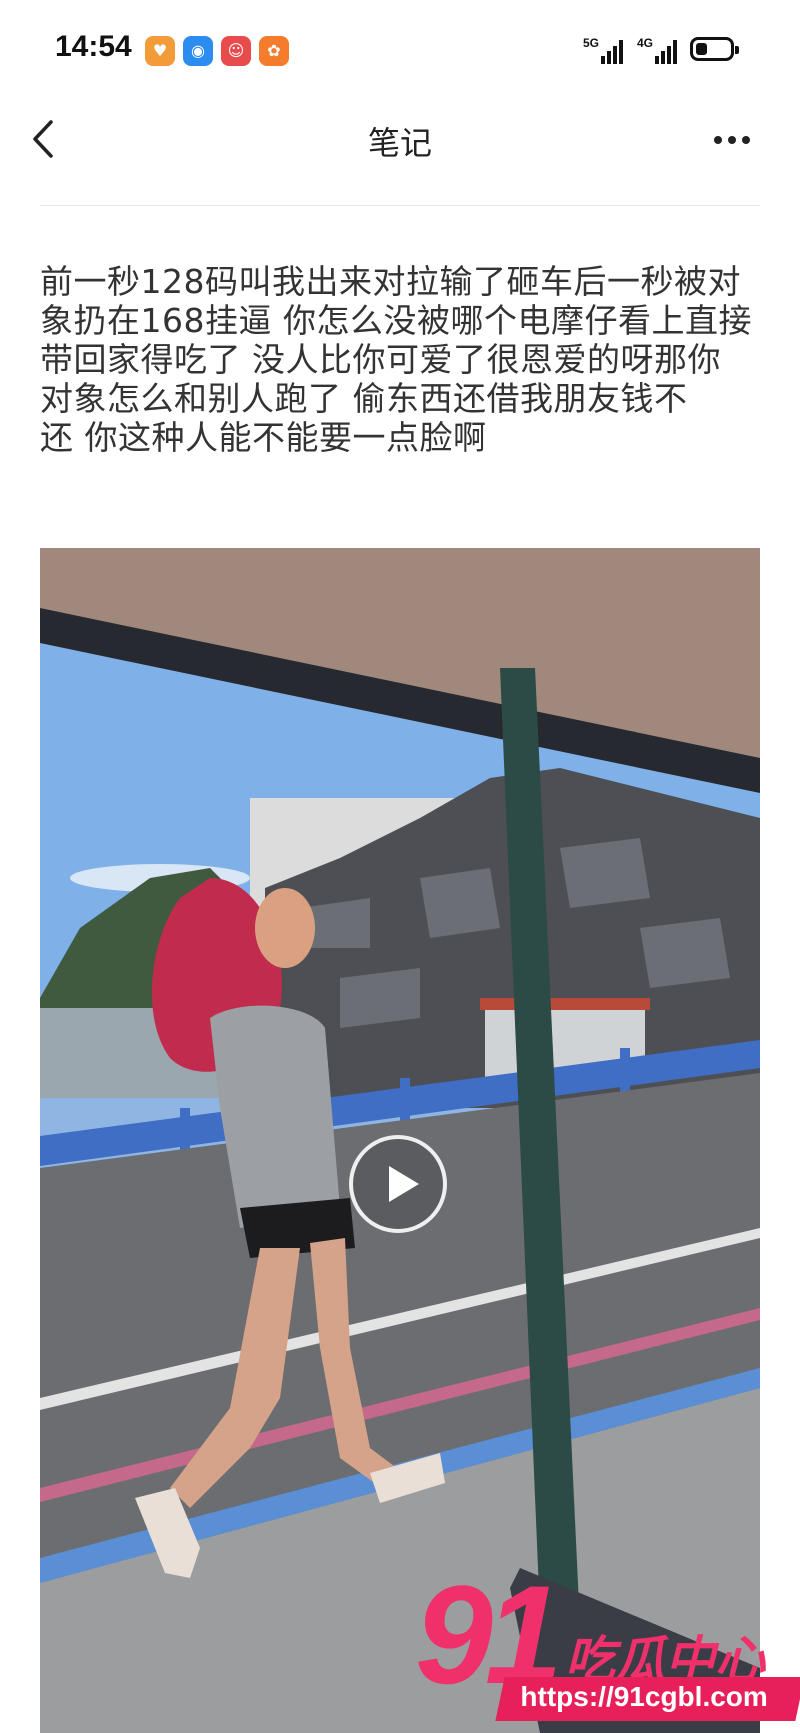 This screenshot has height=1733, width=800. What do you see at coordinates (160, 51) in the screenshot?
I see `heart-app-icon: ♥` at bounding box center [160, 51].